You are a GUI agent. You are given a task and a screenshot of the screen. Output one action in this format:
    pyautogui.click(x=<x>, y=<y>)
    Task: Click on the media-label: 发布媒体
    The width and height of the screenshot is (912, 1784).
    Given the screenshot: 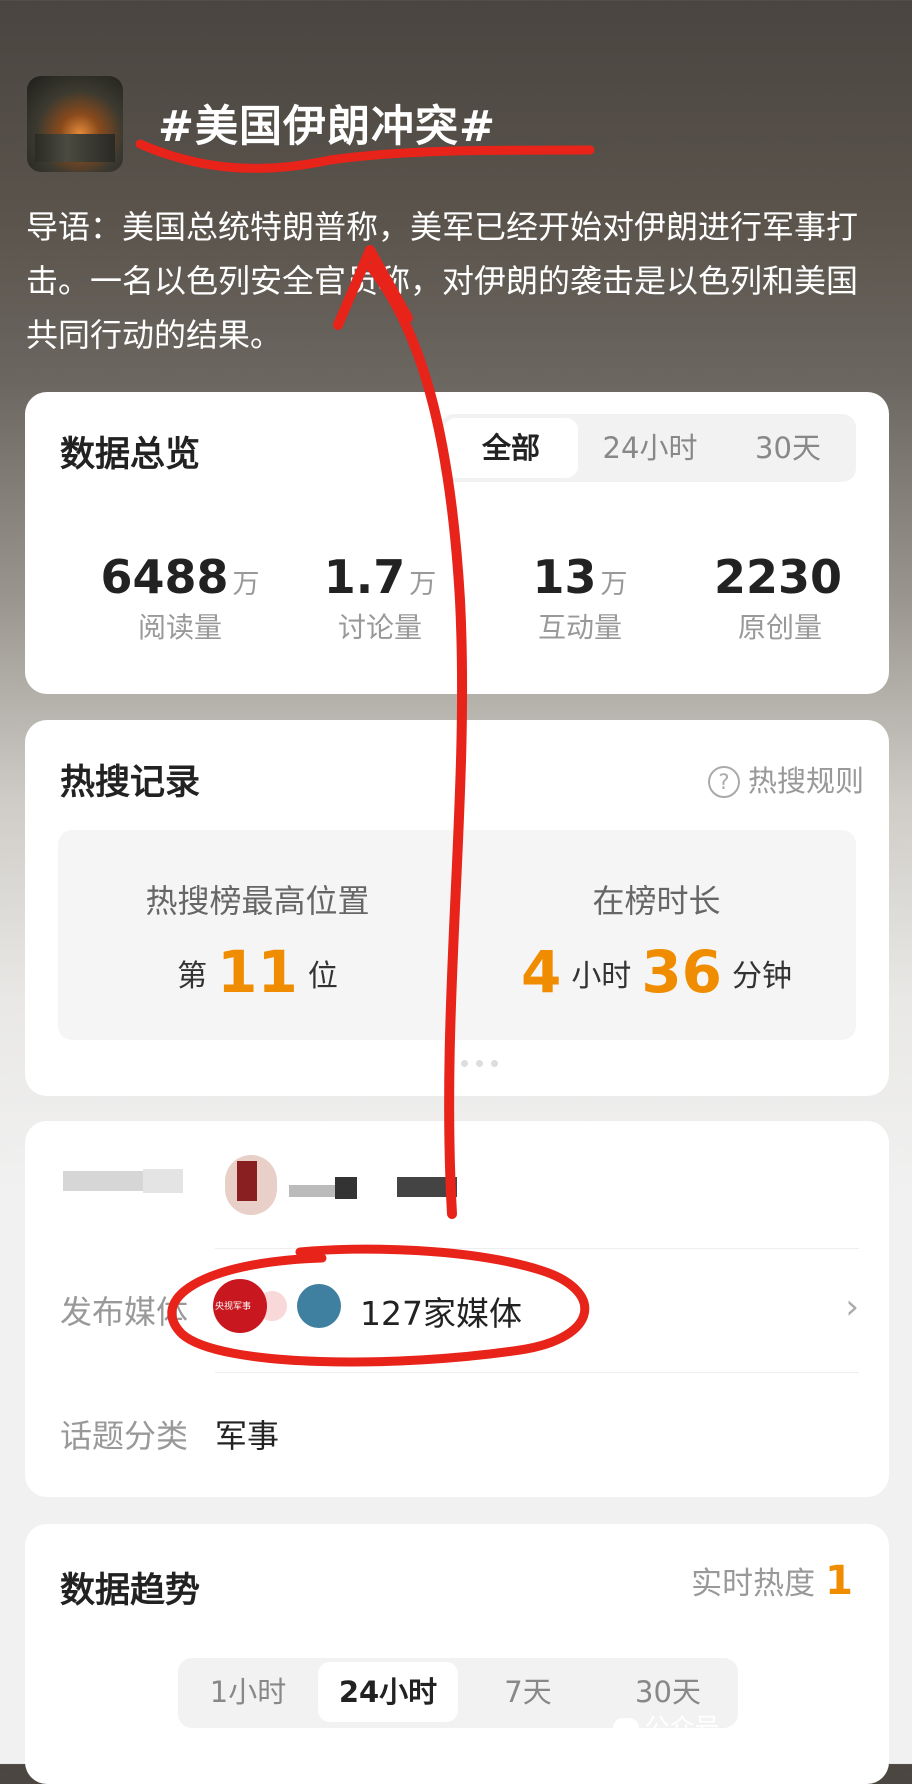 What is the action you would take?
    pyautogui.click(x=124, y=1312)
    